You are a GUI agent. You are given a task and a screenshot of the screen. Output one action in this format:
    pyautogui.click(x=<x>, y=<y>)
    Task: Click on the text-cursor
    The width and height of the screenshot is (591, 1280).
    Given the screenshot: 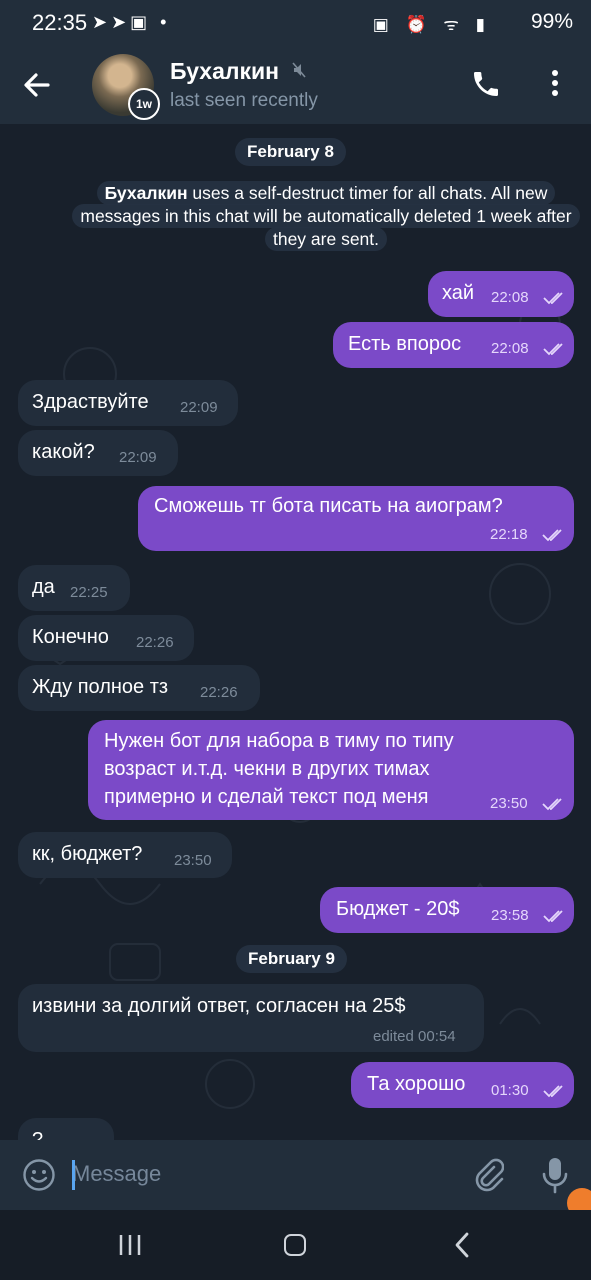 What is the action you would take?
    pyautogui.click(x=73, y=1175)
    